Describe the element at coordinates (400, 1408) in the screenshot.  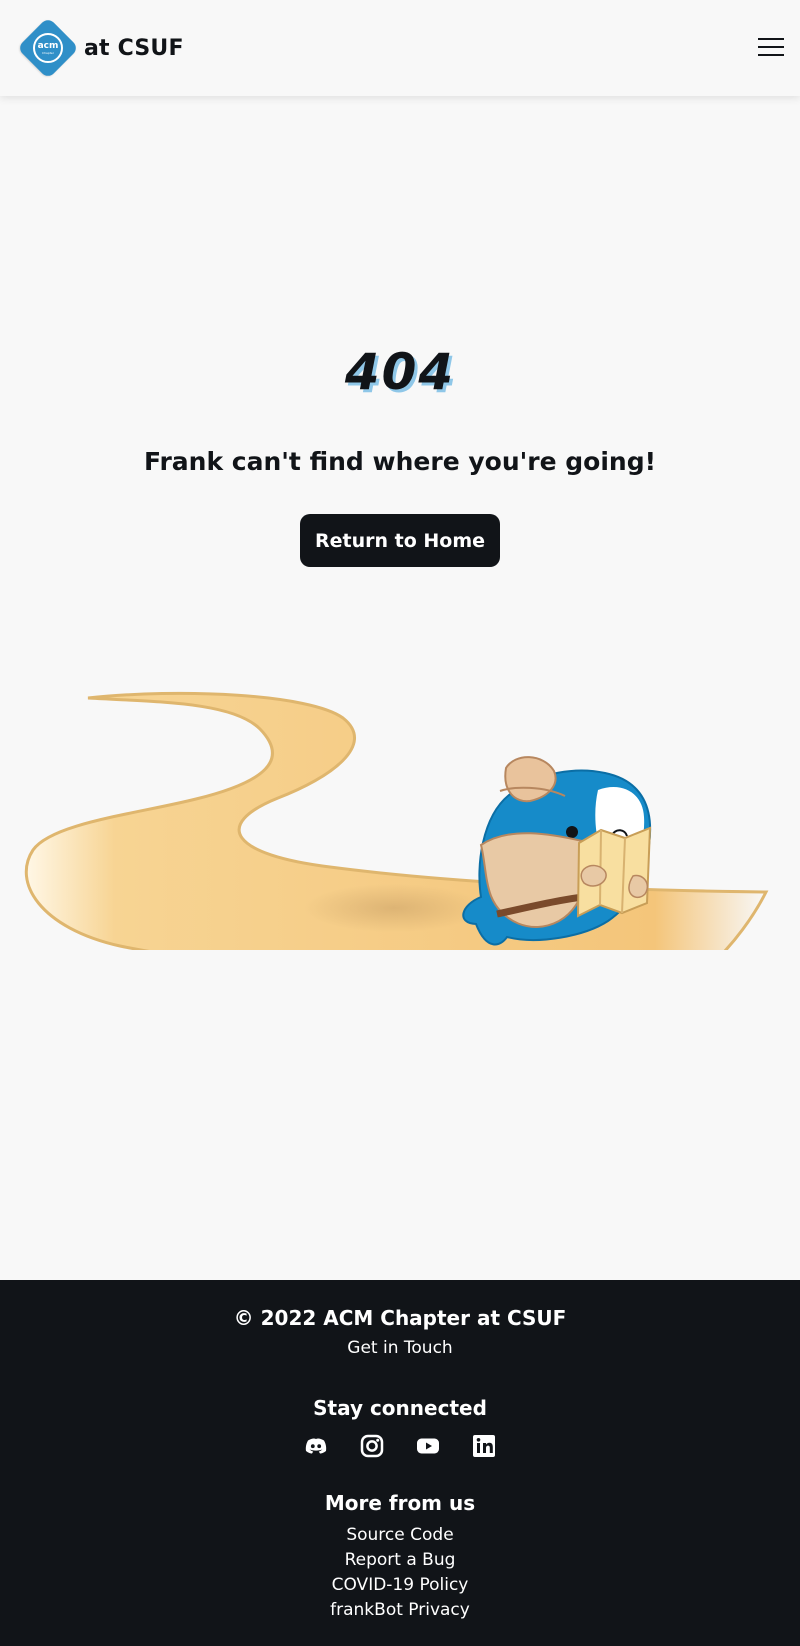
I see `stay-connected-title: Stay connected` at that location.